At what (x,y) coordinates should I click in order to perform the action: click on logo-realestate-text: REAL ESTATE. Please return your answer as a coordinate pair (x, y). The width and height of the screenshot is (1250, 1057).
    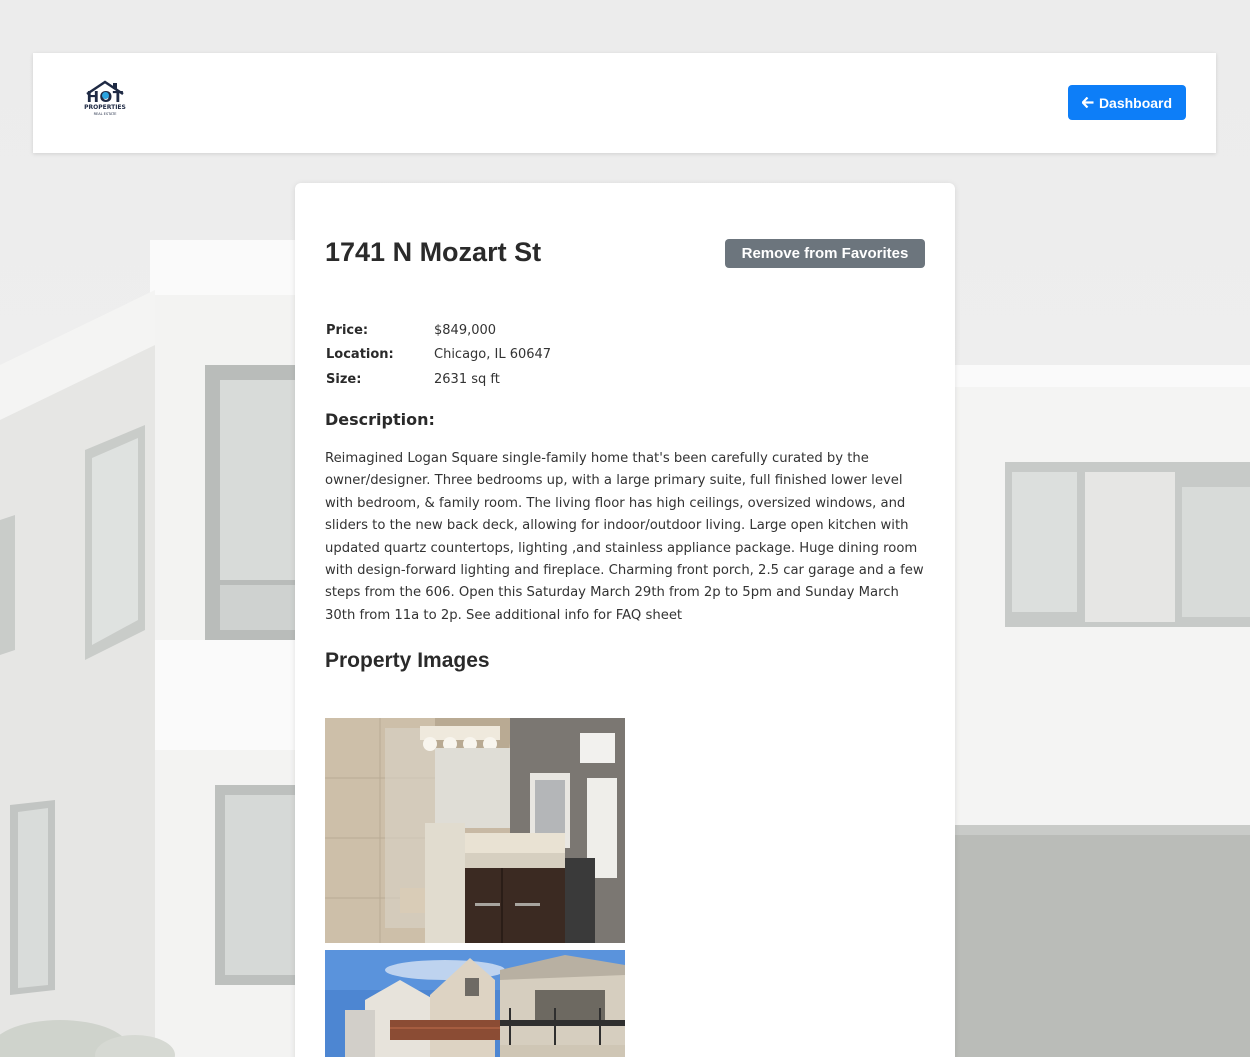
    Looking at the image, I should click on (105, 114).